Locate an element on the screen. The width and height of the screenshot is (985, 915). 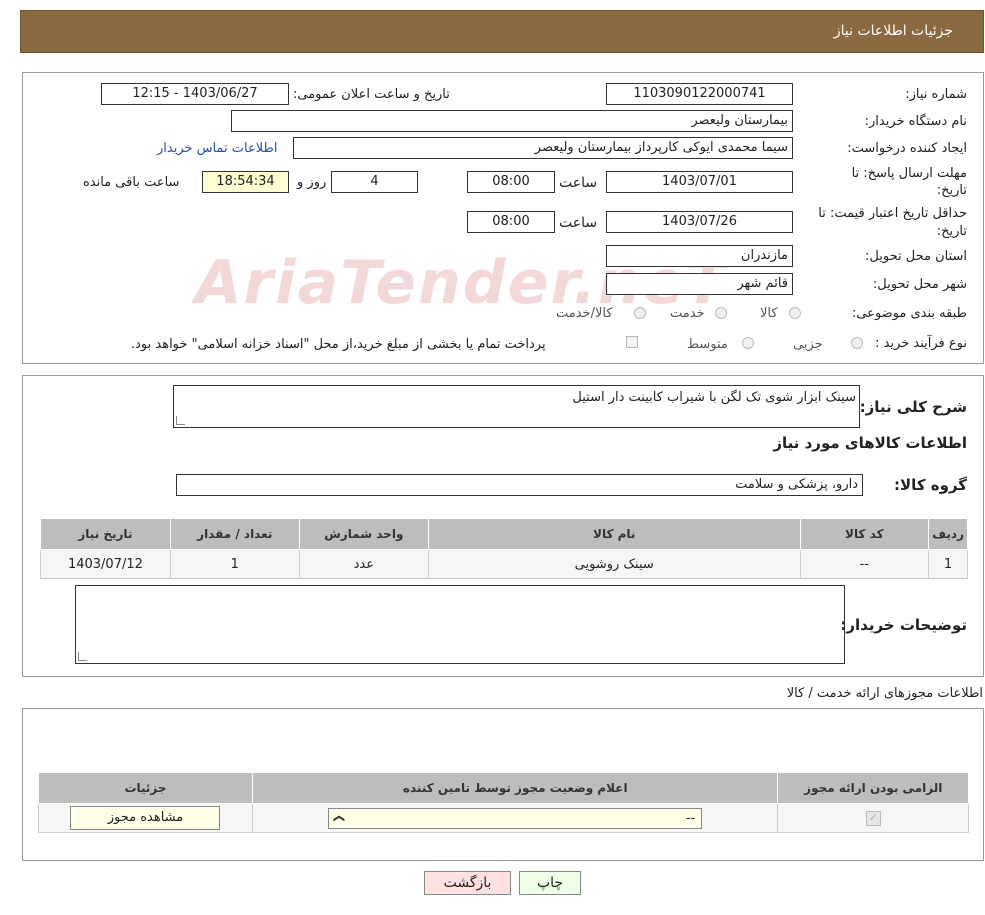
validity-date-field: 1403/07/26 is located at coordinates (699, 222).